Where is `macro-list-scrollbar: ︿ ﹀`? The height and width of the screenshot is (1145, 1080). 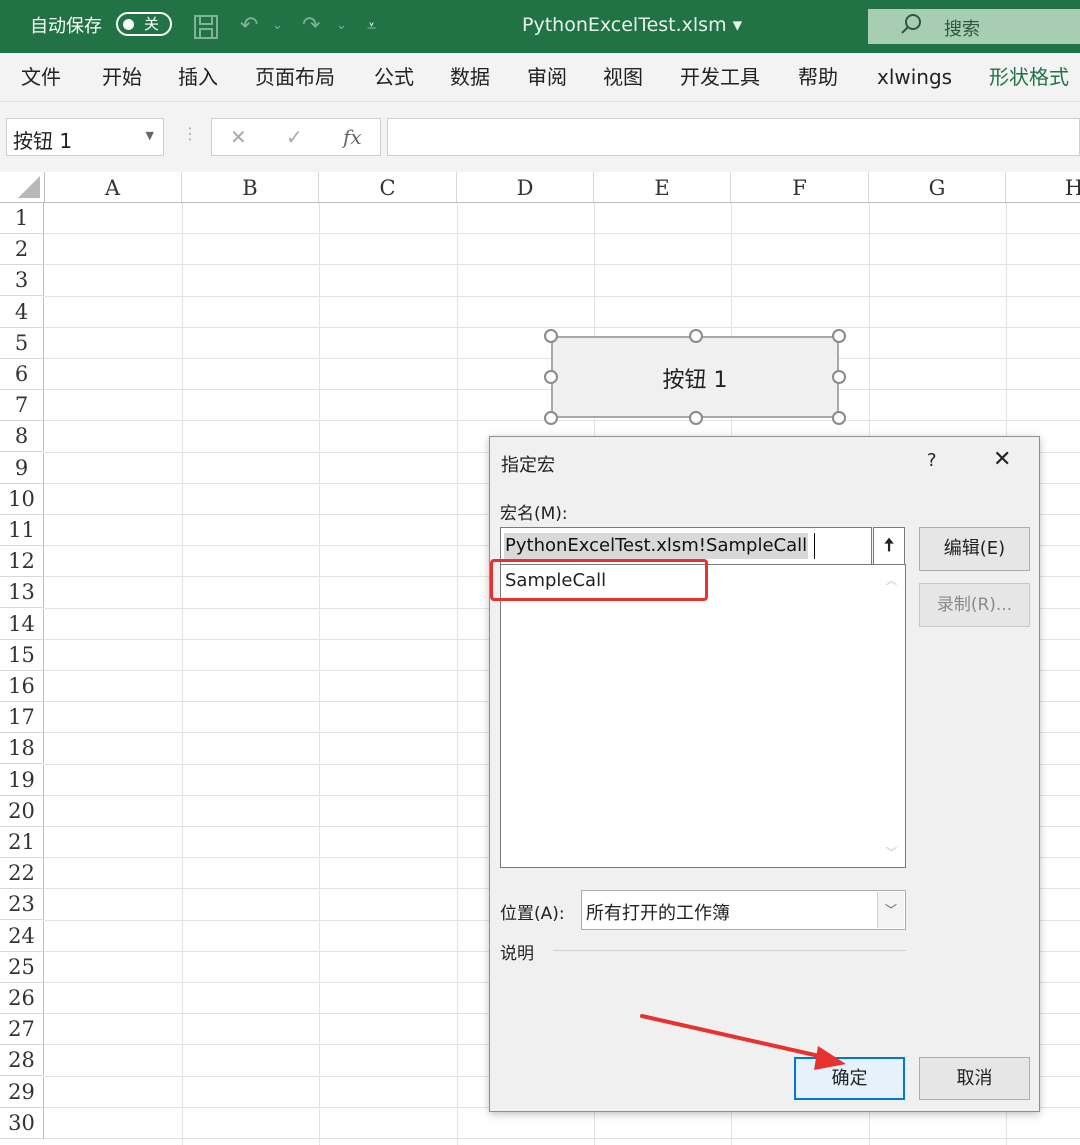
macro-list-scrollbar: ︿ ﹀ is located at coordinates (892, 716).